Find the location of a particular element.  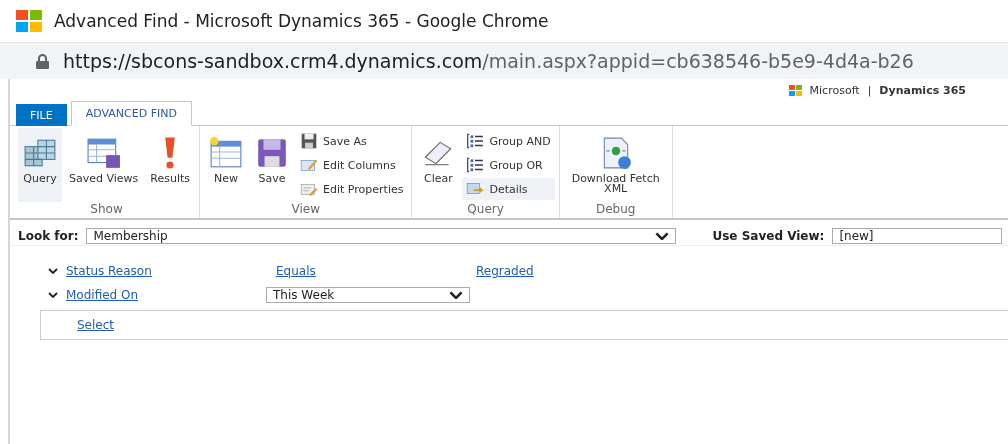

file-tab: FILE is located at coordinates (41, 115).